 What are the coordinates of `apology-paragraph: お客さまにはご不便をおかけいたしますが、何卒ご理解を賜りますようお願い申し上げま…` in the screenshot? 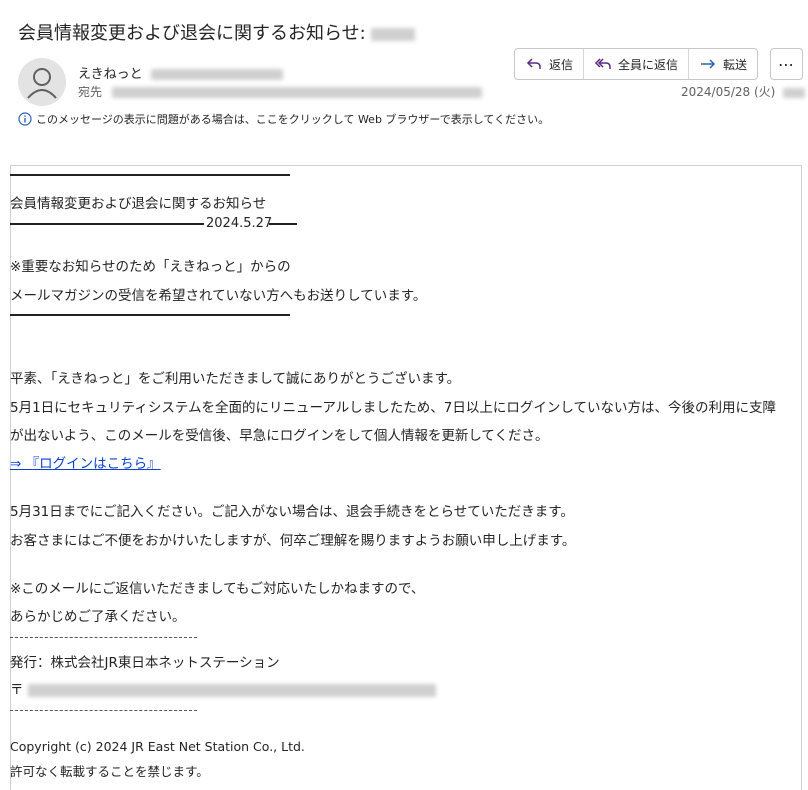 It's located at (293, 541).